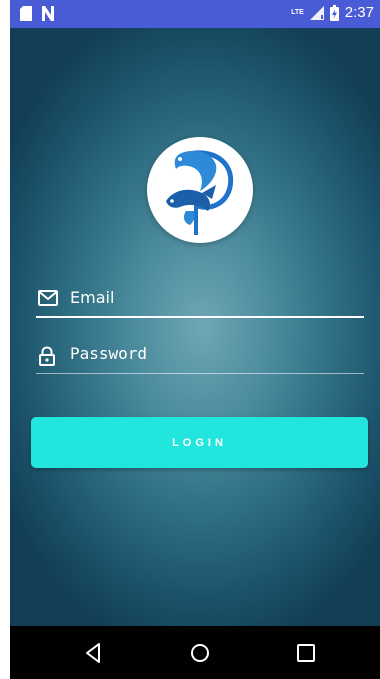  What do you see at coordinates (48, 298) in the screenshot?
I see `mail-icon` at bounding box center [48, 298].